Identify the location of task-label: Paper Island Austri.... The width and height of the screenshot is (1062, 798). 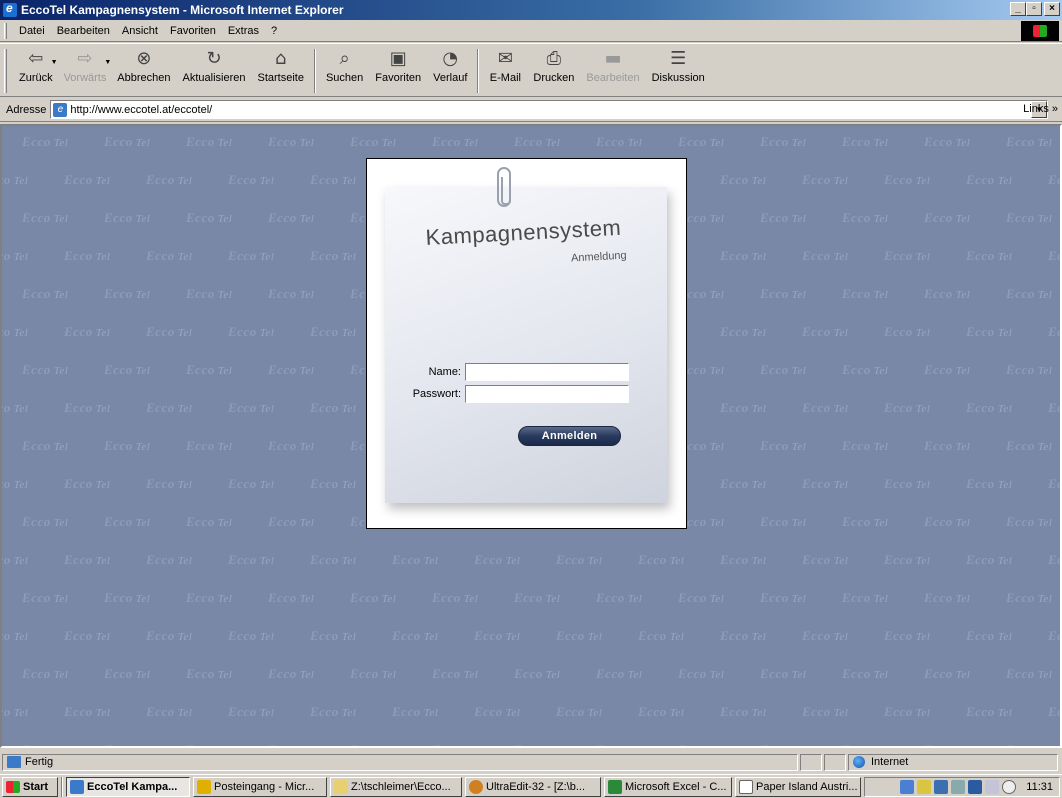
(807, 786).